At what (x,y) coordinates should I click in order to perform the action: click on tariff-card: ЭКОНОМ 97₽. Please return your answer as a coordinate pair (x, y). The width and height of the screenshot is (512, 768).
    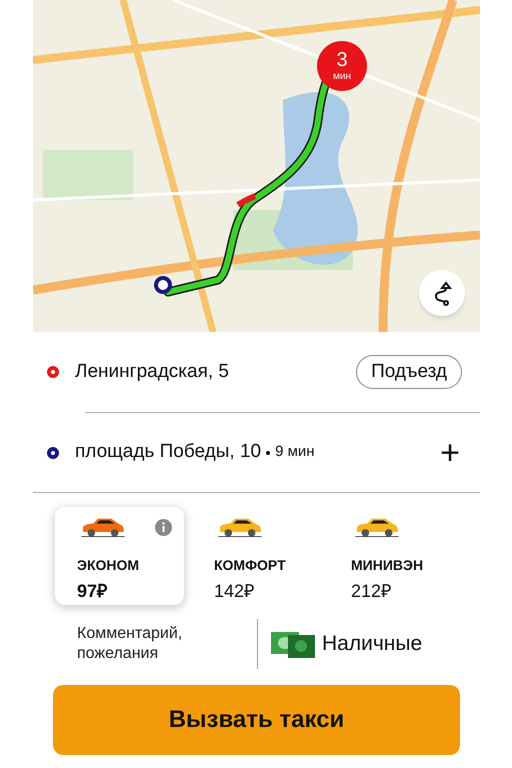
    Looking at the image, I should click on (119, 556).